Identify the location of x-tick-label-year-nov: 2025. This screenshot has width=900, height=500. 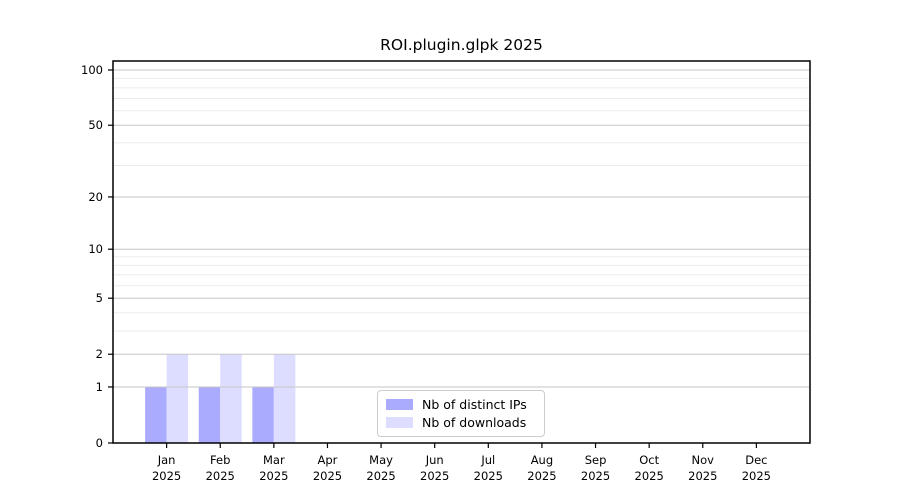
(702, 476).